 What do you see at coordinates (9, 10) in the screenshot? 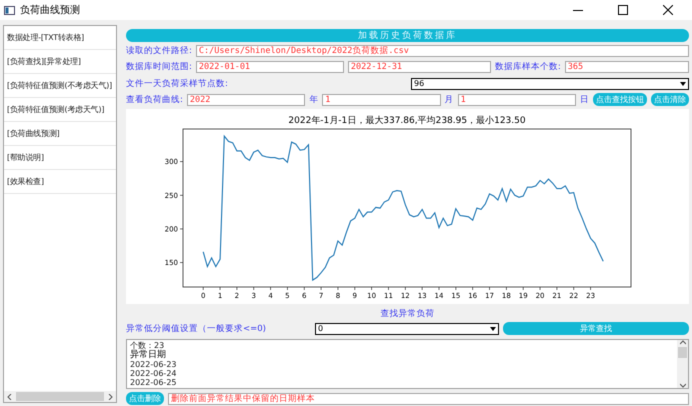
I see `app-icon` at bounding box center [9, 10].